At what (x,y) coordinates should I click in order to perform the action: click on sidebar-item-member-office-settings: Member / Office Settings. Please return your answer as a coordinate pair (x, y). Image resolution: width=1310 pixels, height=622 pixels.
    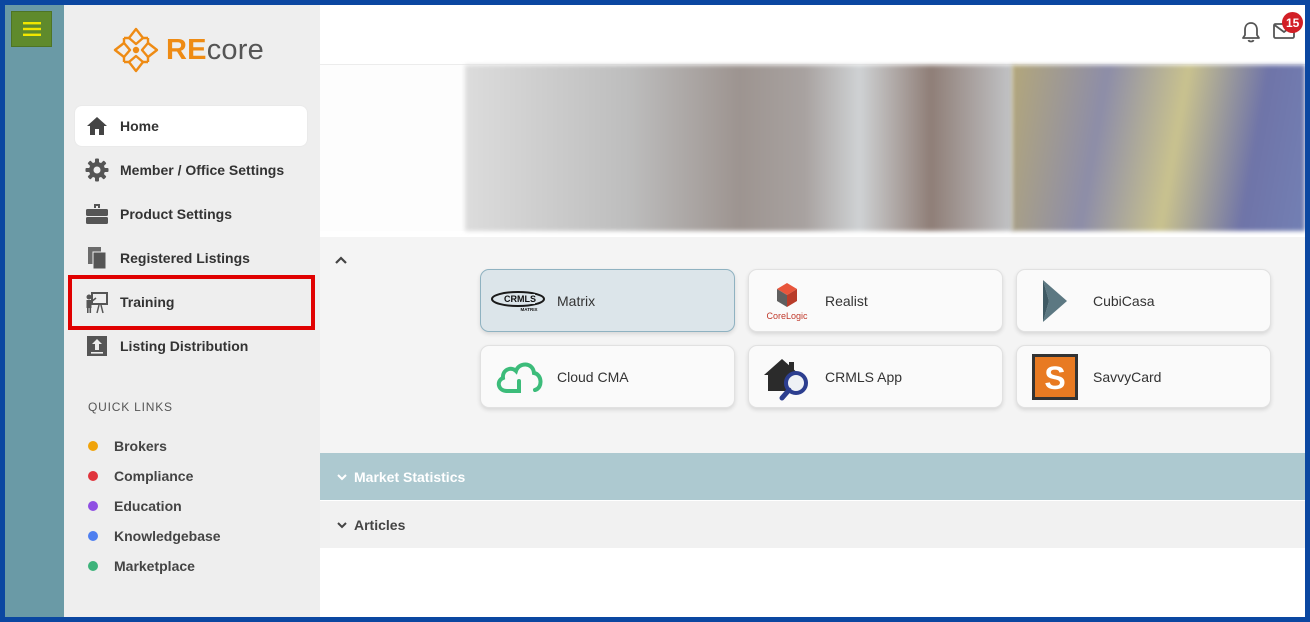
    Looking at the image, I should click on (191, 170).